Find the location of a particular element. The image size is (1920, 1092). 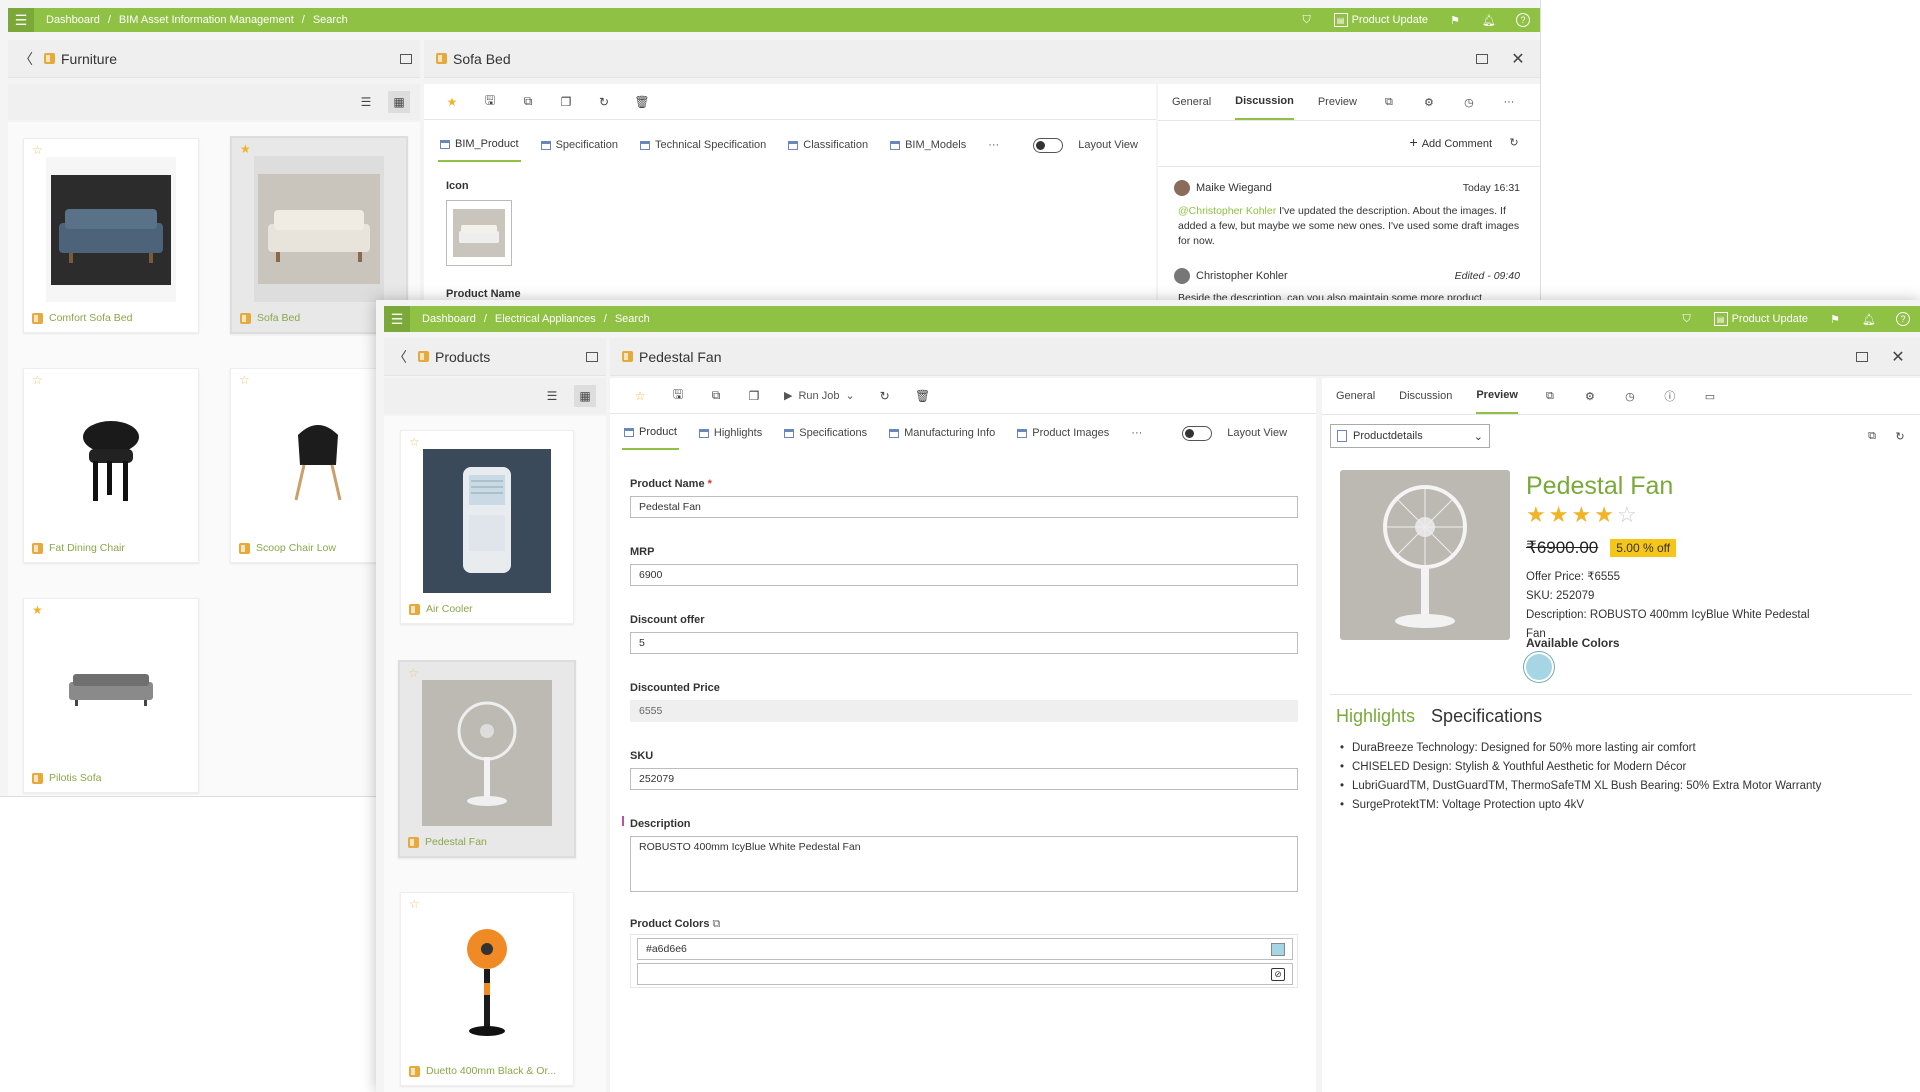

run-job-button: ▶ Run Job ⌄ is located at coordinates (819, 396).